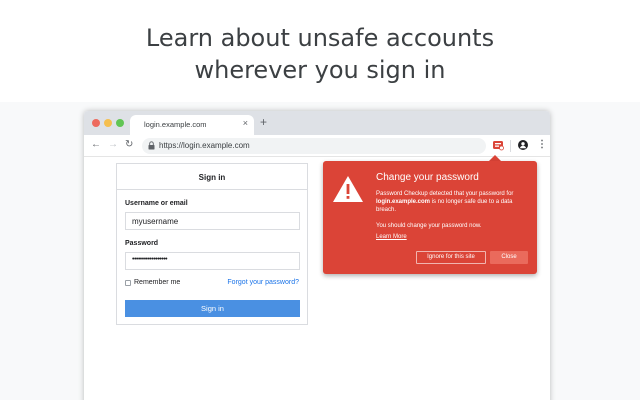  I want to click on account-icon, so click(523, 145).